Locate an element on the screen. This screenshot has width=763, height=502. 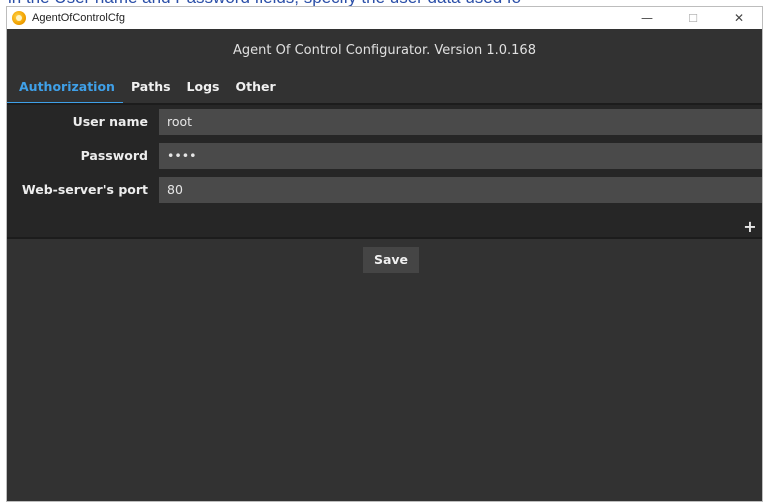
username-label: User name is located at coordinates (110, 121).